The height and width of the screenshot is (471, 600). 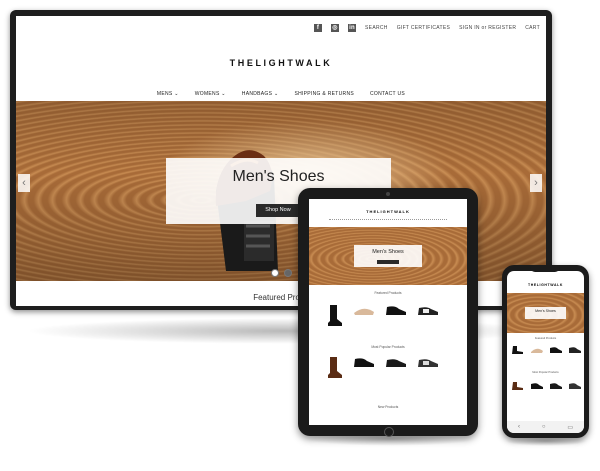 I want to click on nav-item-womens: WOMENS ⌄, so click(x=210, y=94).